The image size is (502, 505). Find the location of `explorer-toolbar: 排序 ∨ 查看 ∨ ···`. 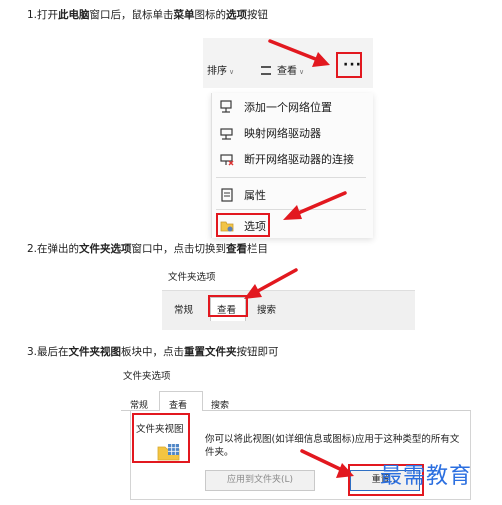

explorer-toolbar: 排序 ∨ 查看 ∨ ··· is located at coordinates (288, 63).